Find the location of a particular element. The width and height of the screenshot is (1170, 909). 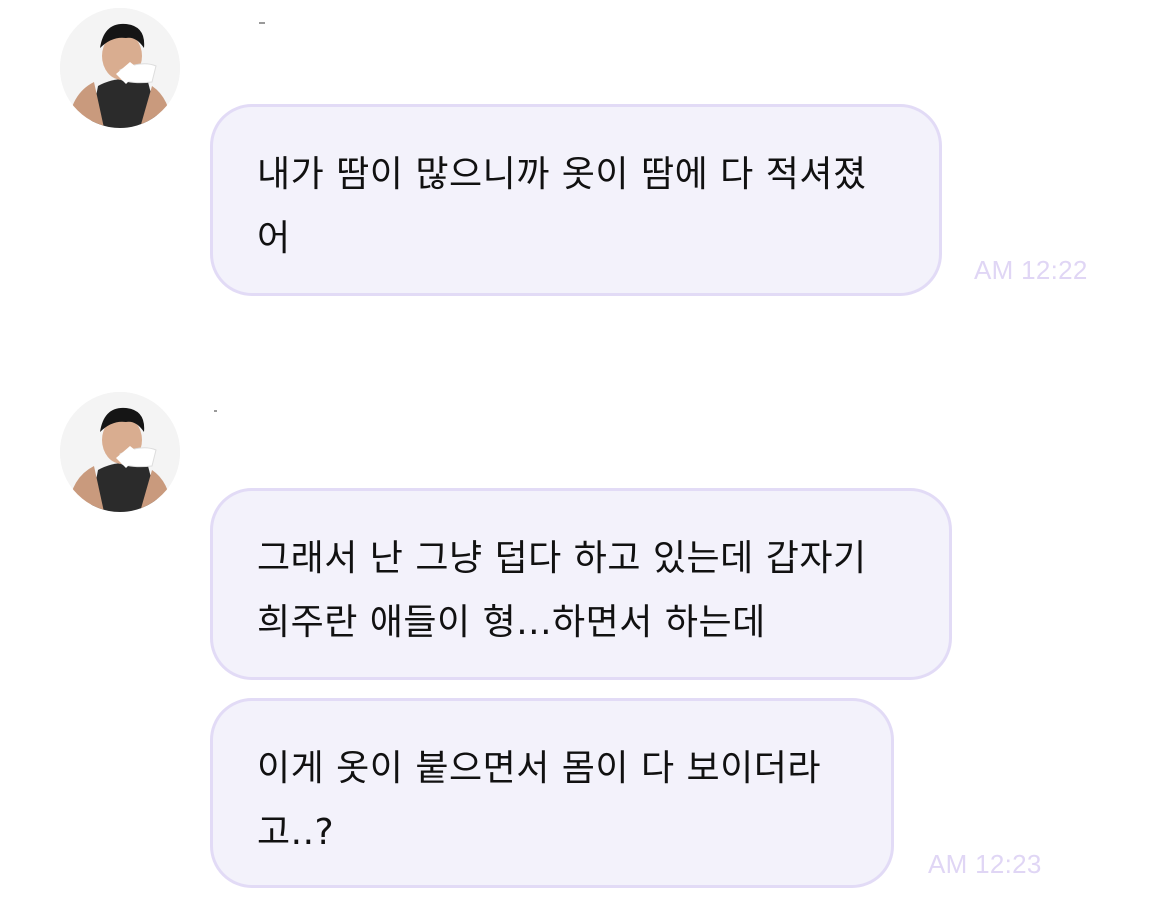

message-timestamp: AM 12:22 is located at coordinates (1031, 270).